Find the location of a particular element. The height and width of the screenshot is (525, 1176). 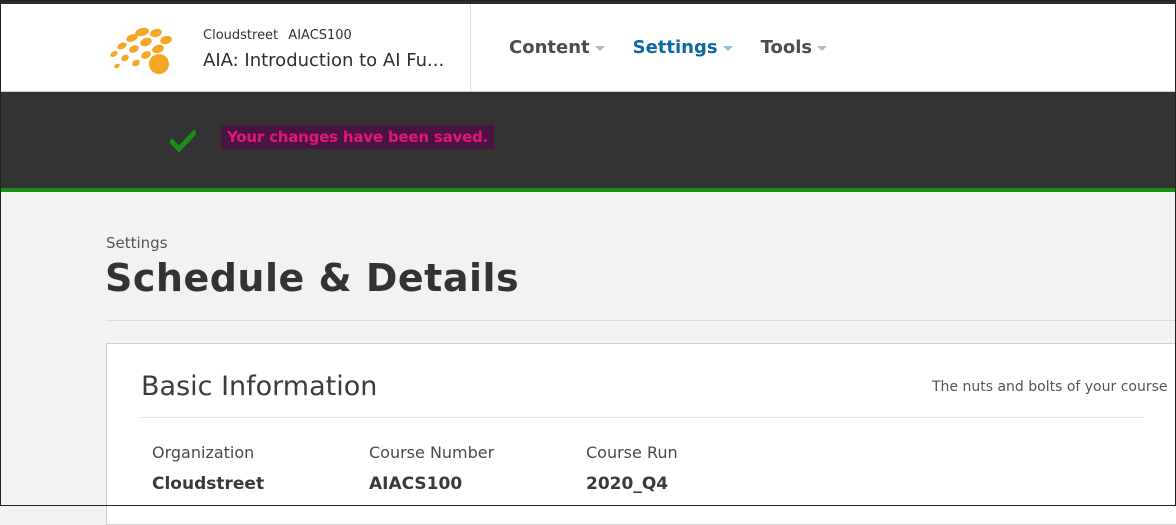

field-value: 2020_Q4 is located at coordinates (627, 484).